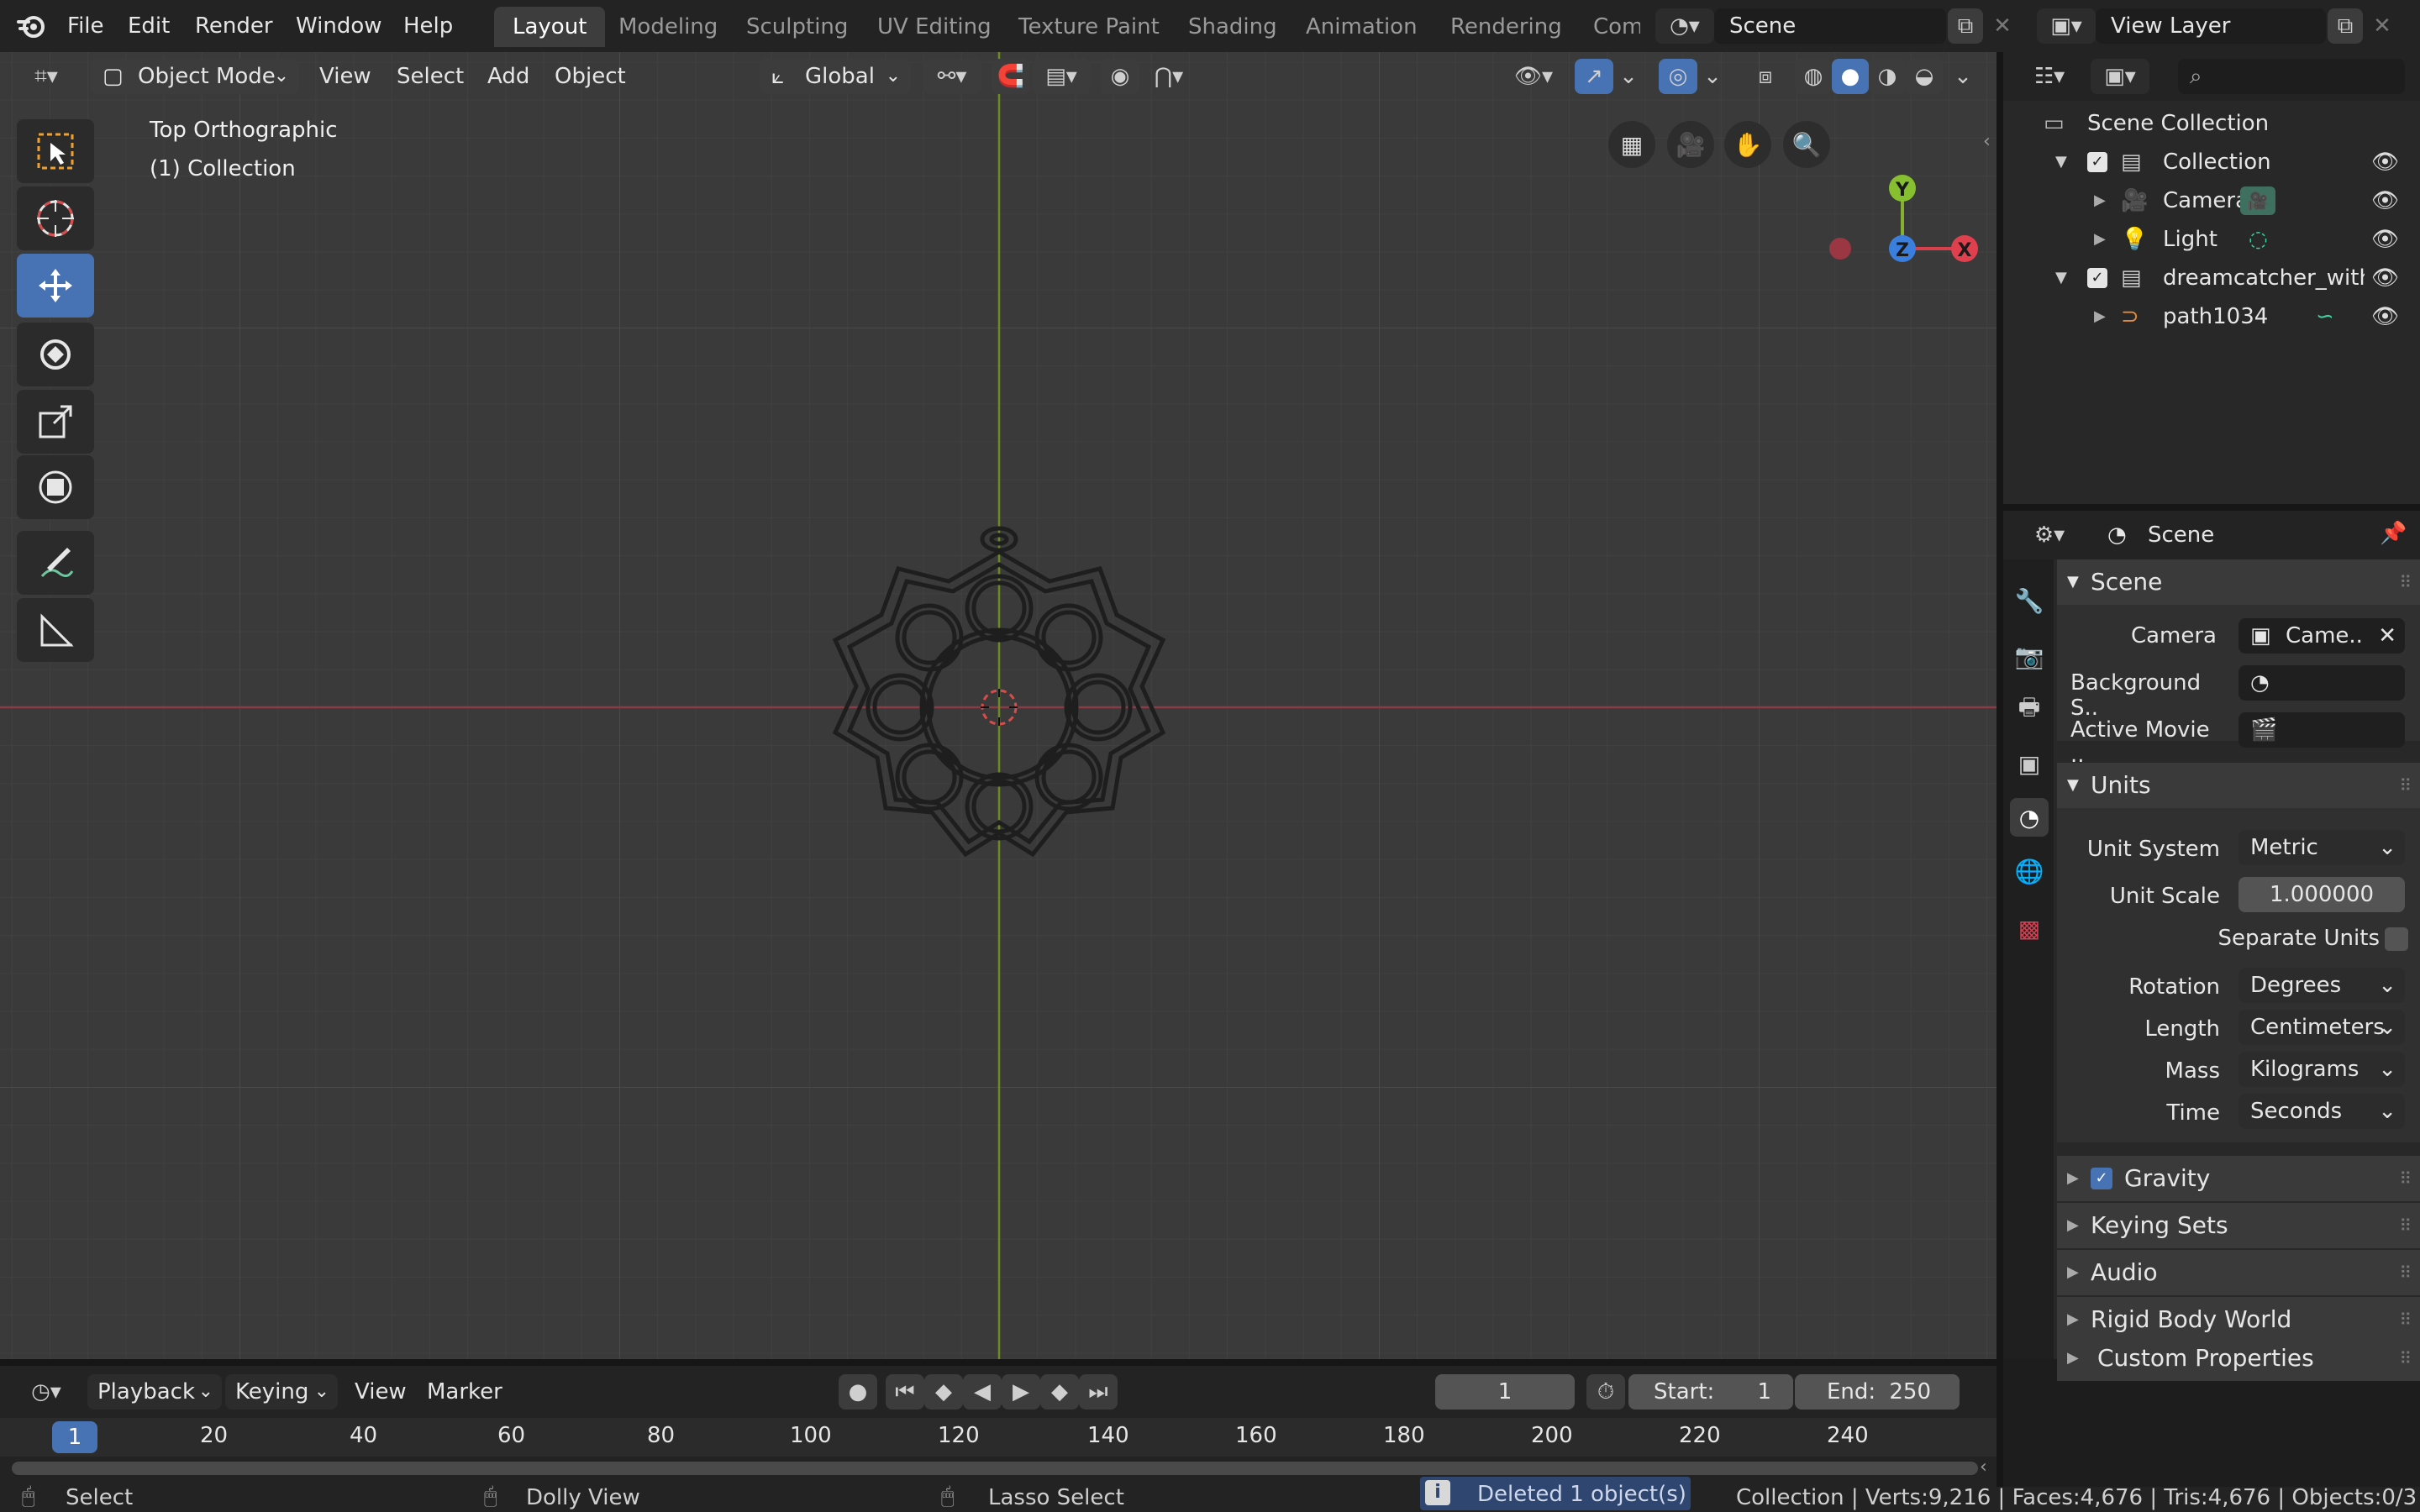 This screenshot has width=2420, height=1512. Describe the element at coordinates (2030, 928) in the screenshot. I see `texture-tab-icon: ▩` at that location.